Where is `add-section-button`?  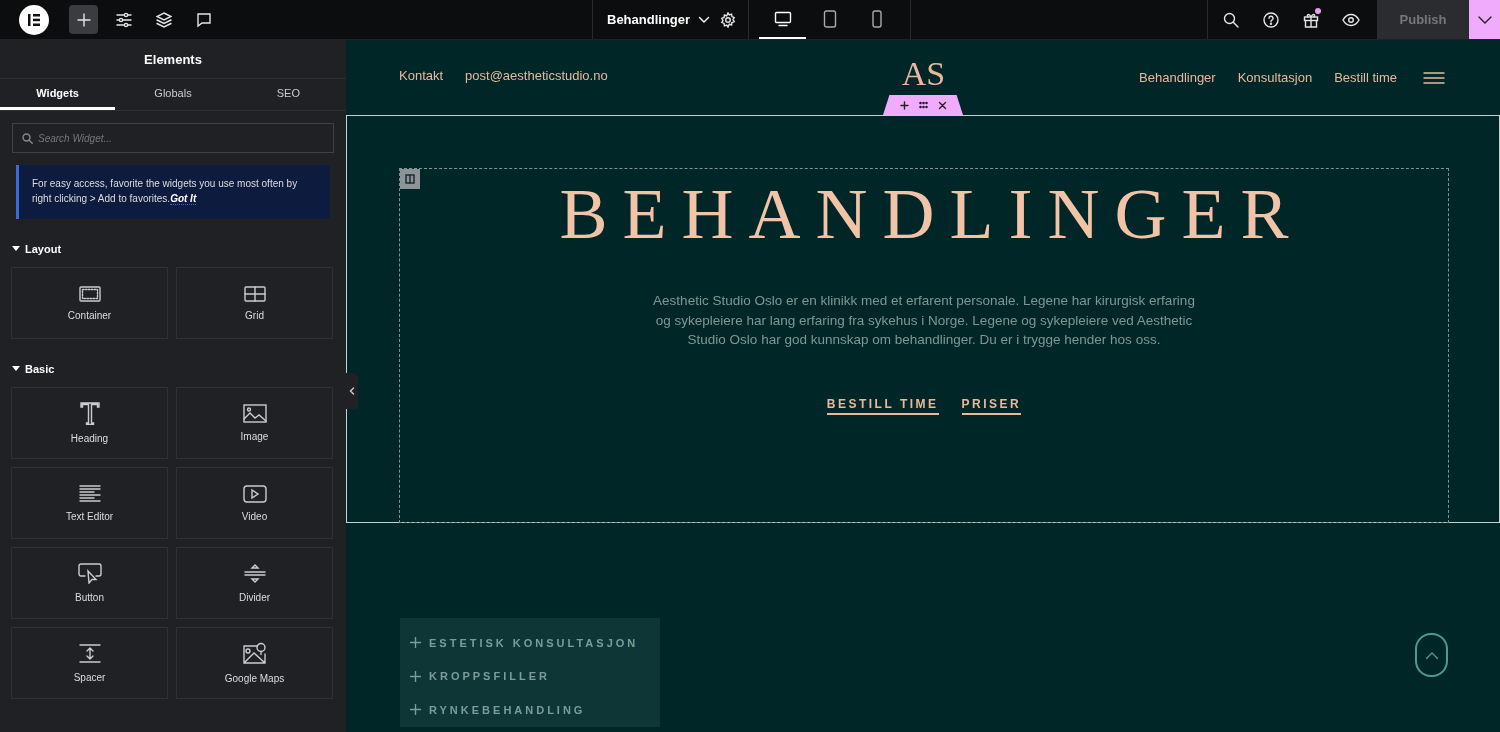
add-section-button is located at coordinates (904, 105).